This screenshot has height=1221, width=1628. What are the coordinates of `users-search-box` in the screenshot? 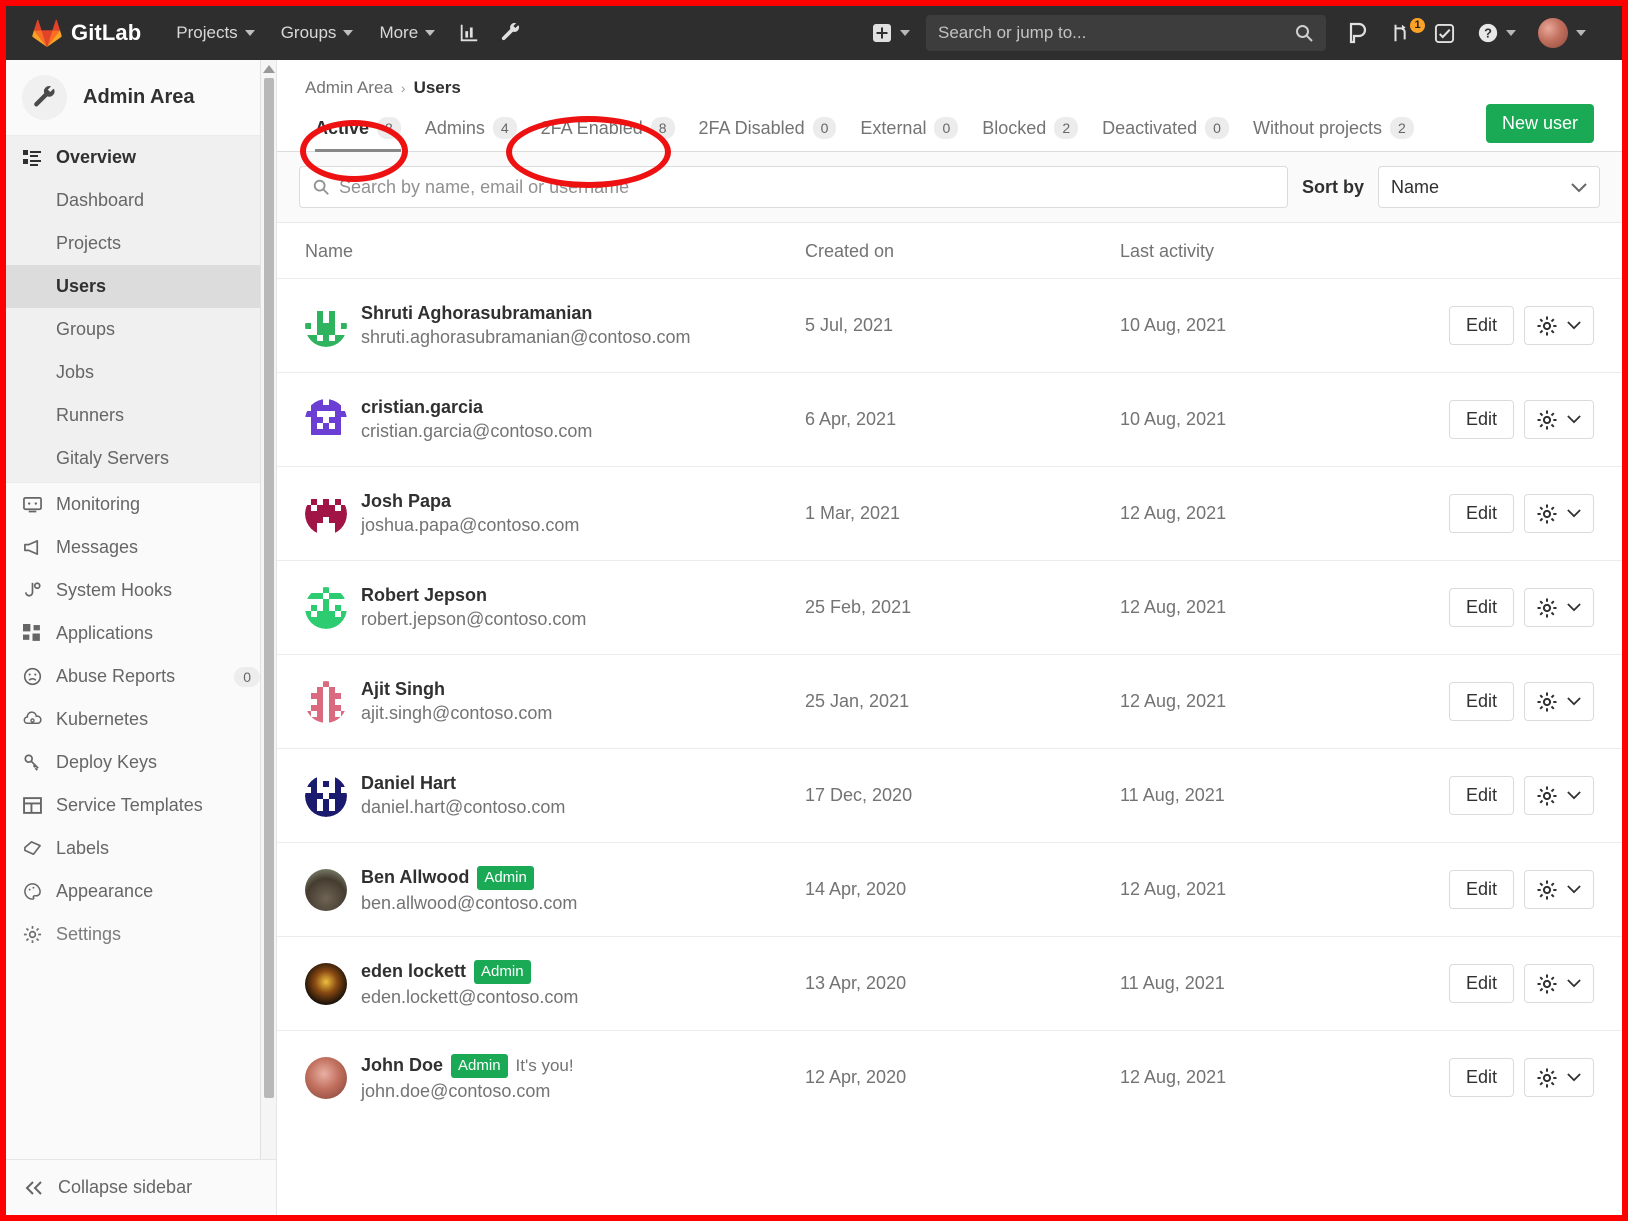 It's located at (793, 187).